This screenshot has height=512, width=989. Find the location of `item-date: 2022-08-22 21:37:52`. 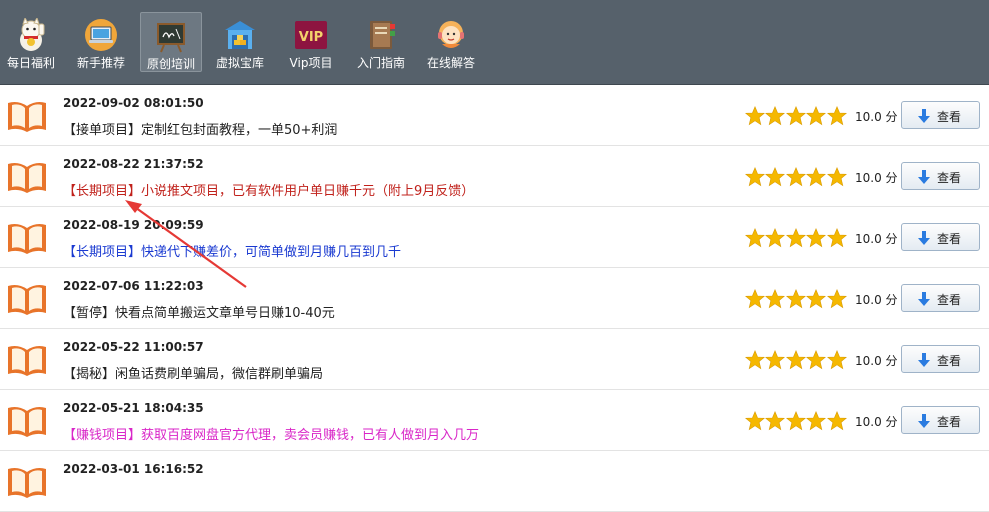

item-date: 2022-08-22 21:37:52 is located at coordinates (133, 164).